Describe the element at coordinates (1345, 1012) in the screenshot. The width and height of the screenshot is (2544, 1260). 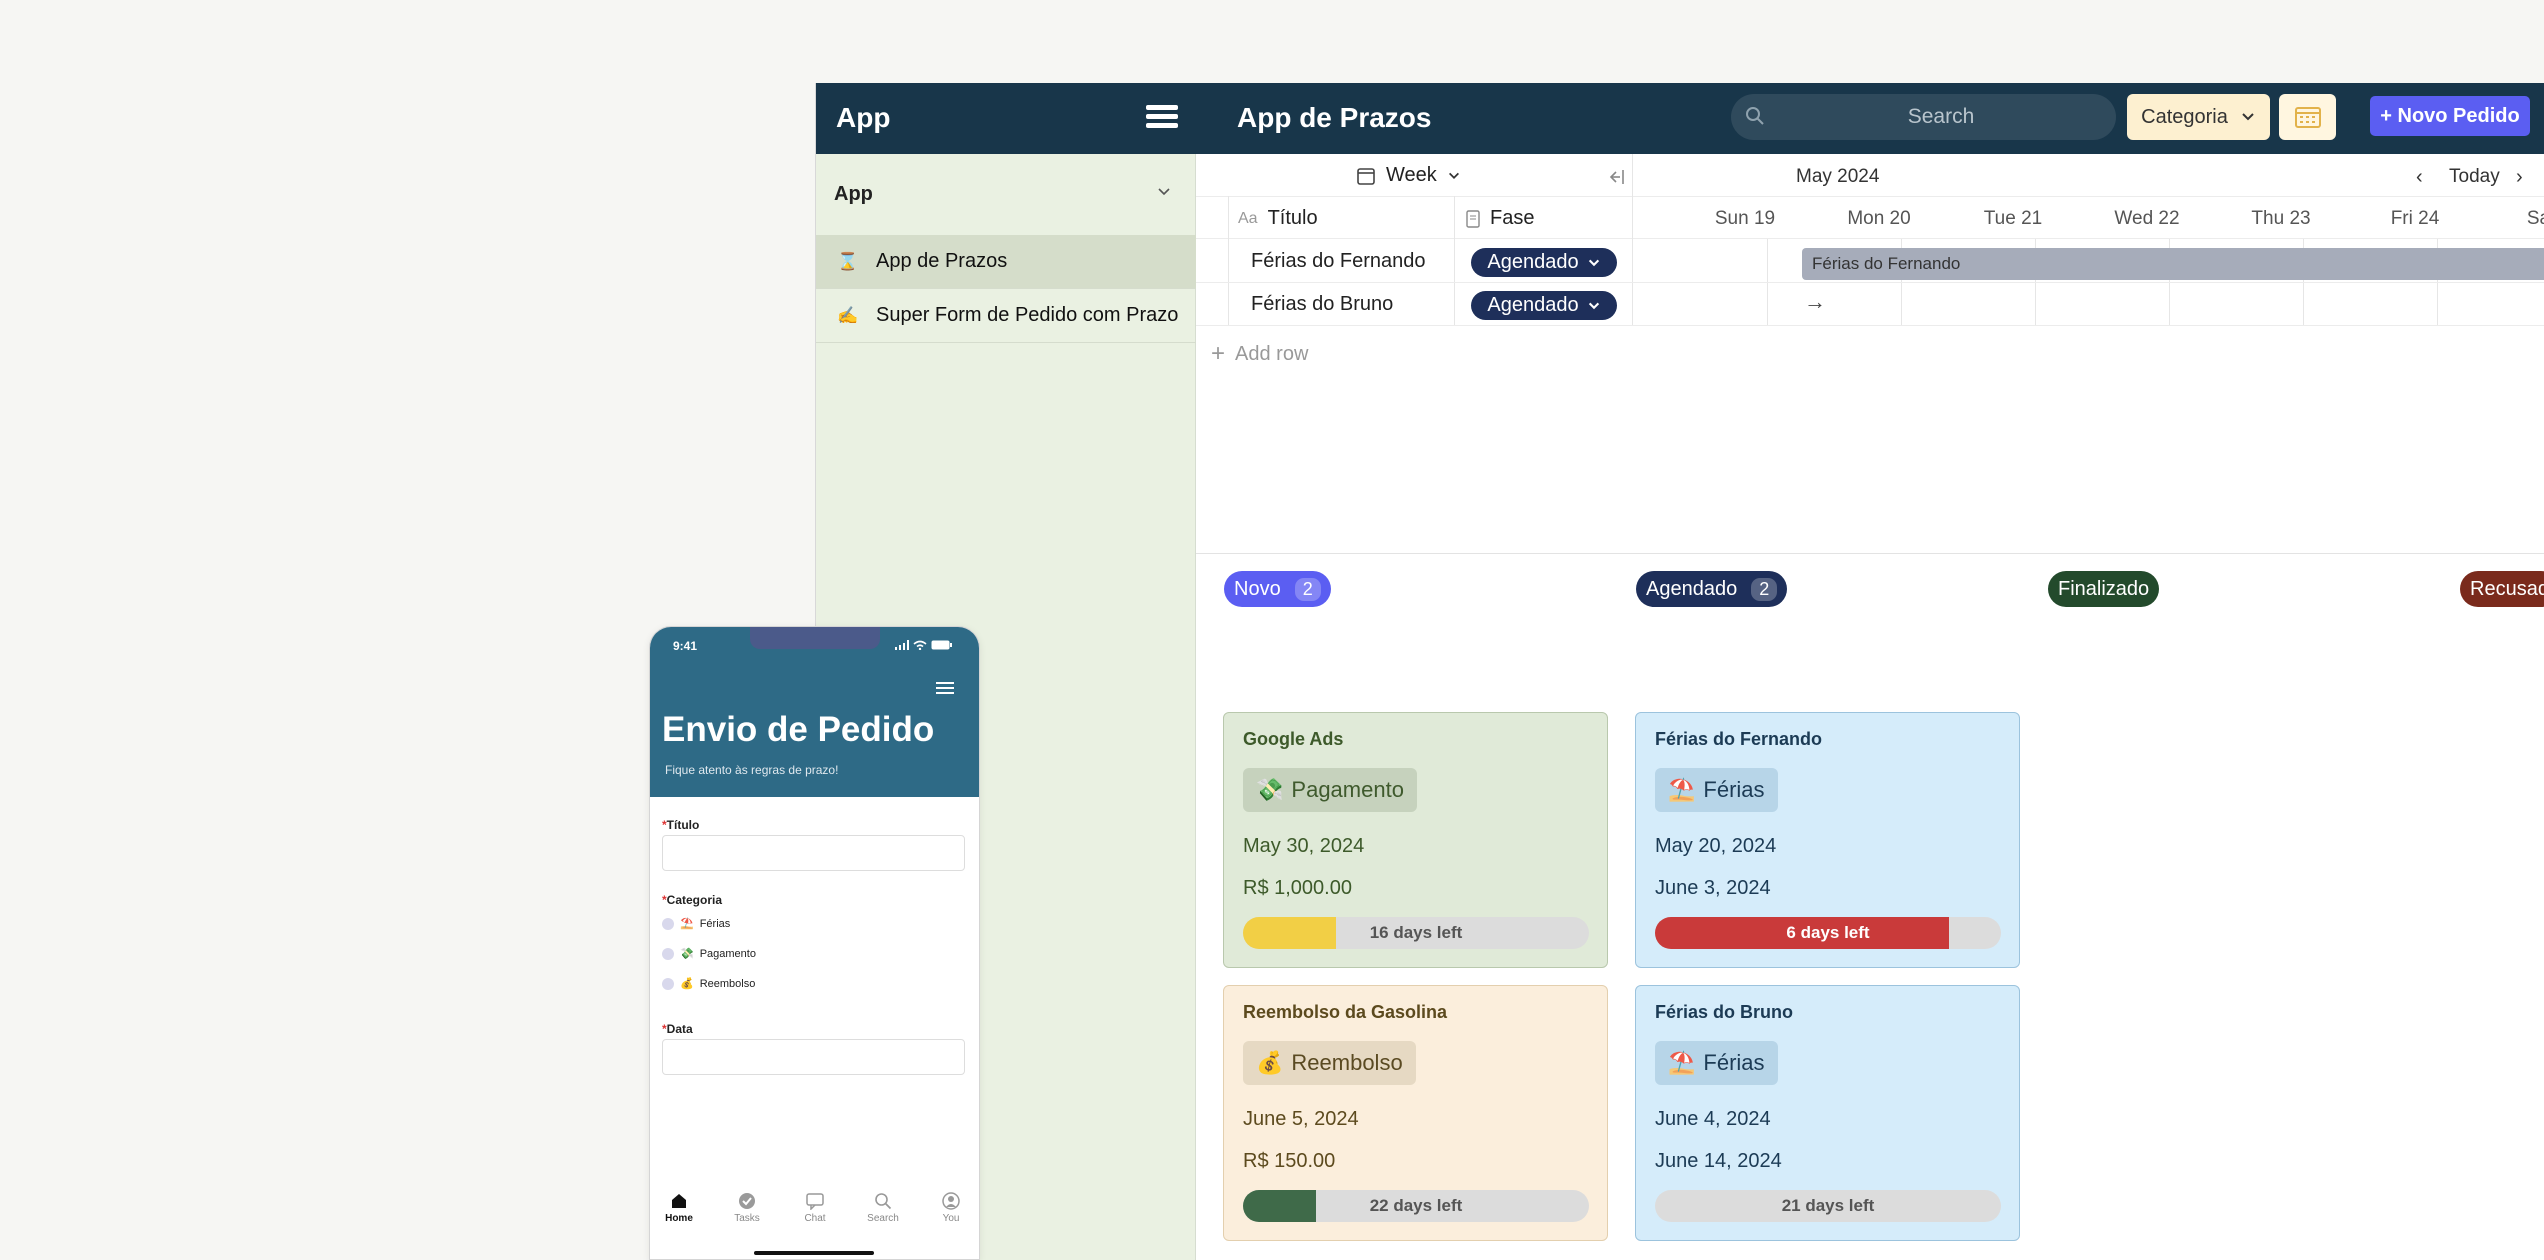
I see `card-title: Reembolso da Gasolina` at that location.